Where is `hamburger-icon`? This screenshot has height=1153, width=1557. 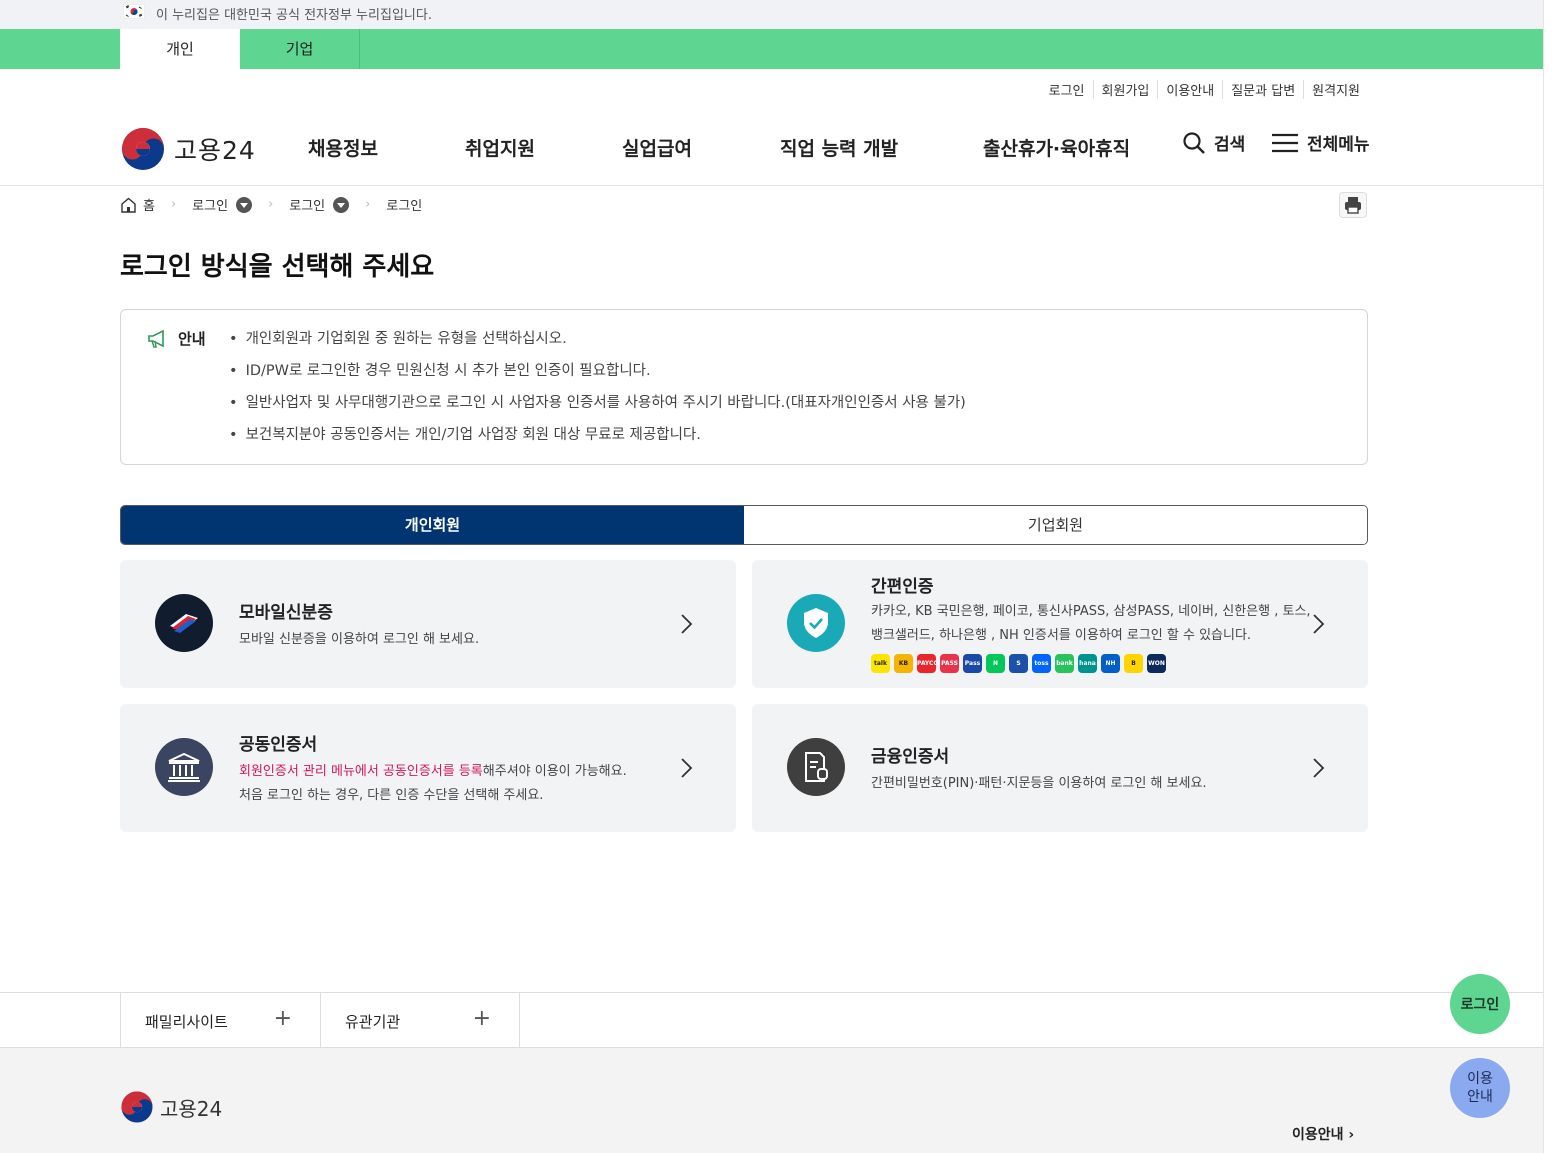 hamburger-icon is located at coordinates (1285, 142).